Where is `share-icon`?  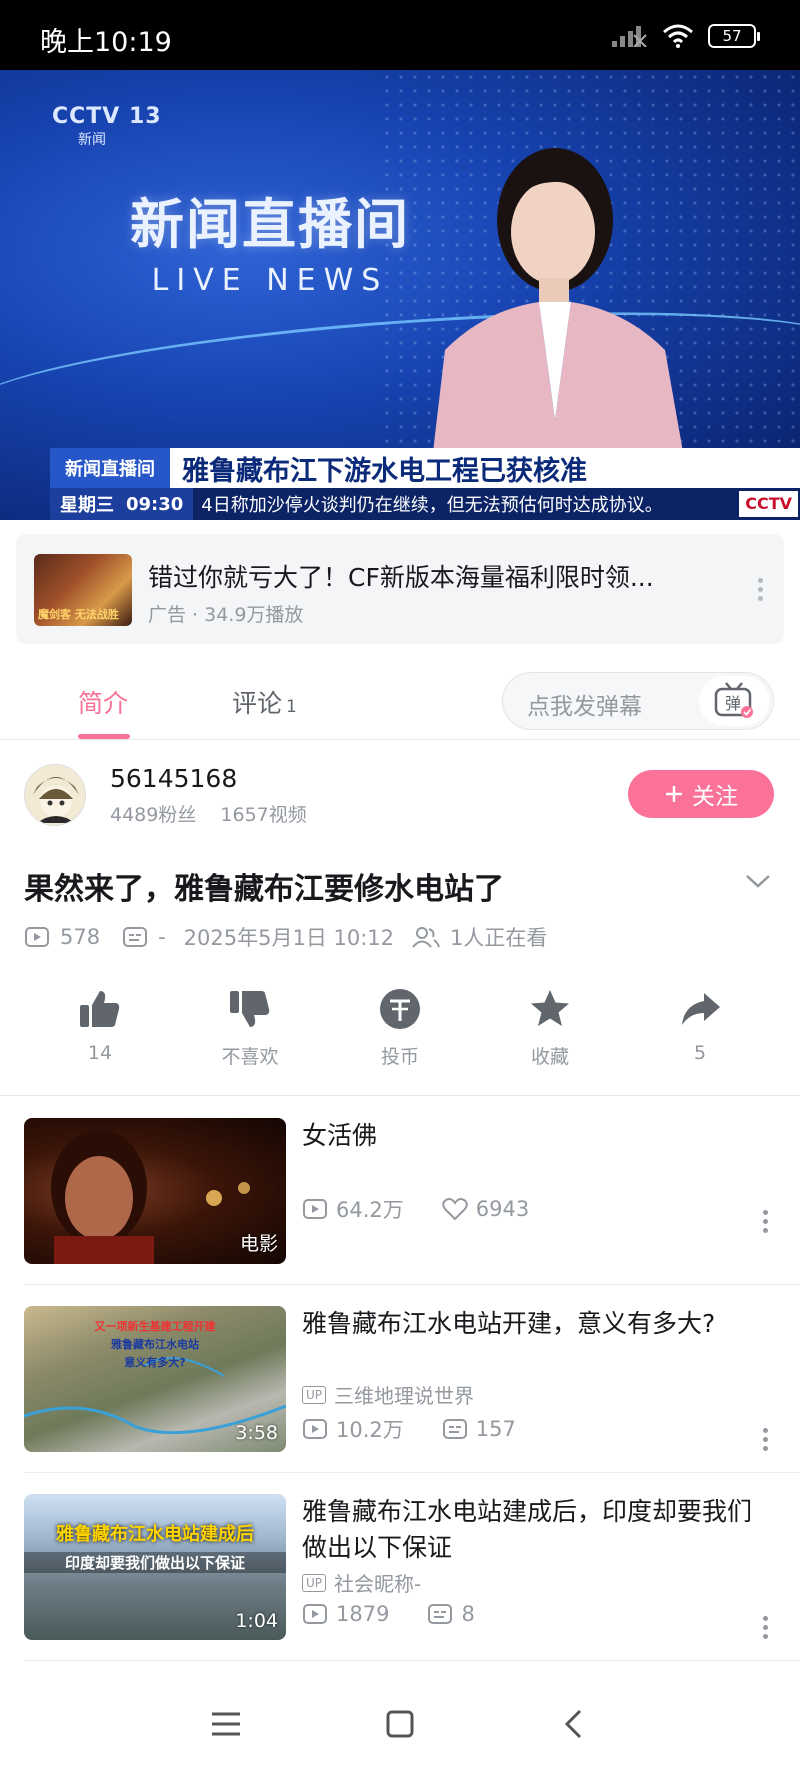 share-icon is located at coordinates (701, 1009).